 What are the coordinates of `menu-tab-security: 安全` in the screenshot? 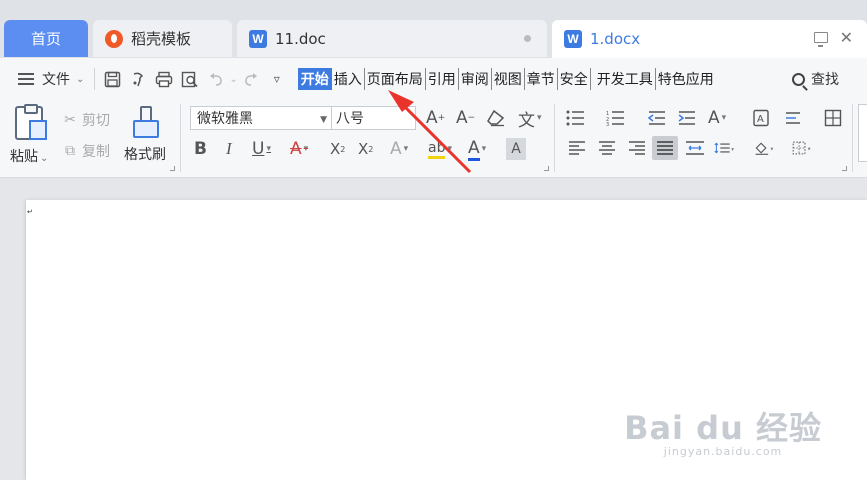 It's located at (574, 79).